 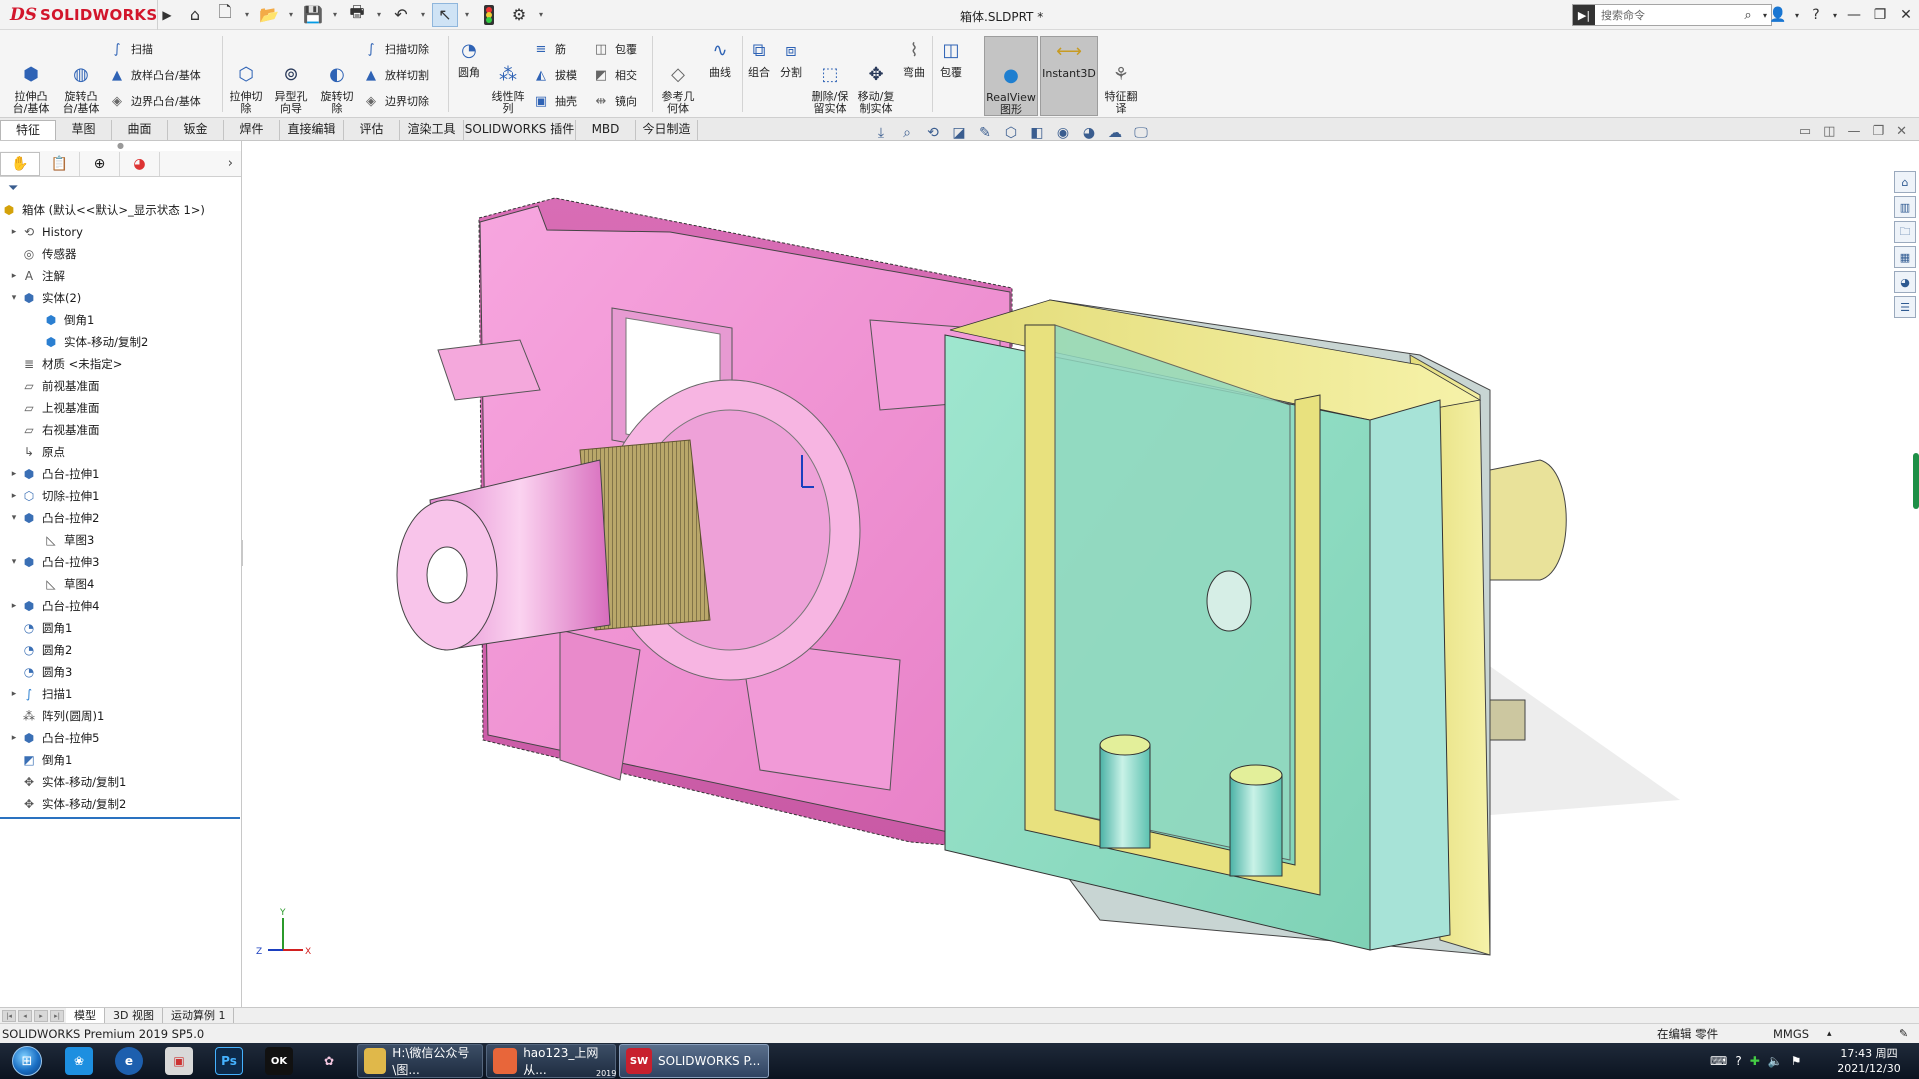 What do you see at coordinates (120, 760) in the screenshot?
I see `tree-item: ◩ 倒角1` at bounding box center [120, 760].